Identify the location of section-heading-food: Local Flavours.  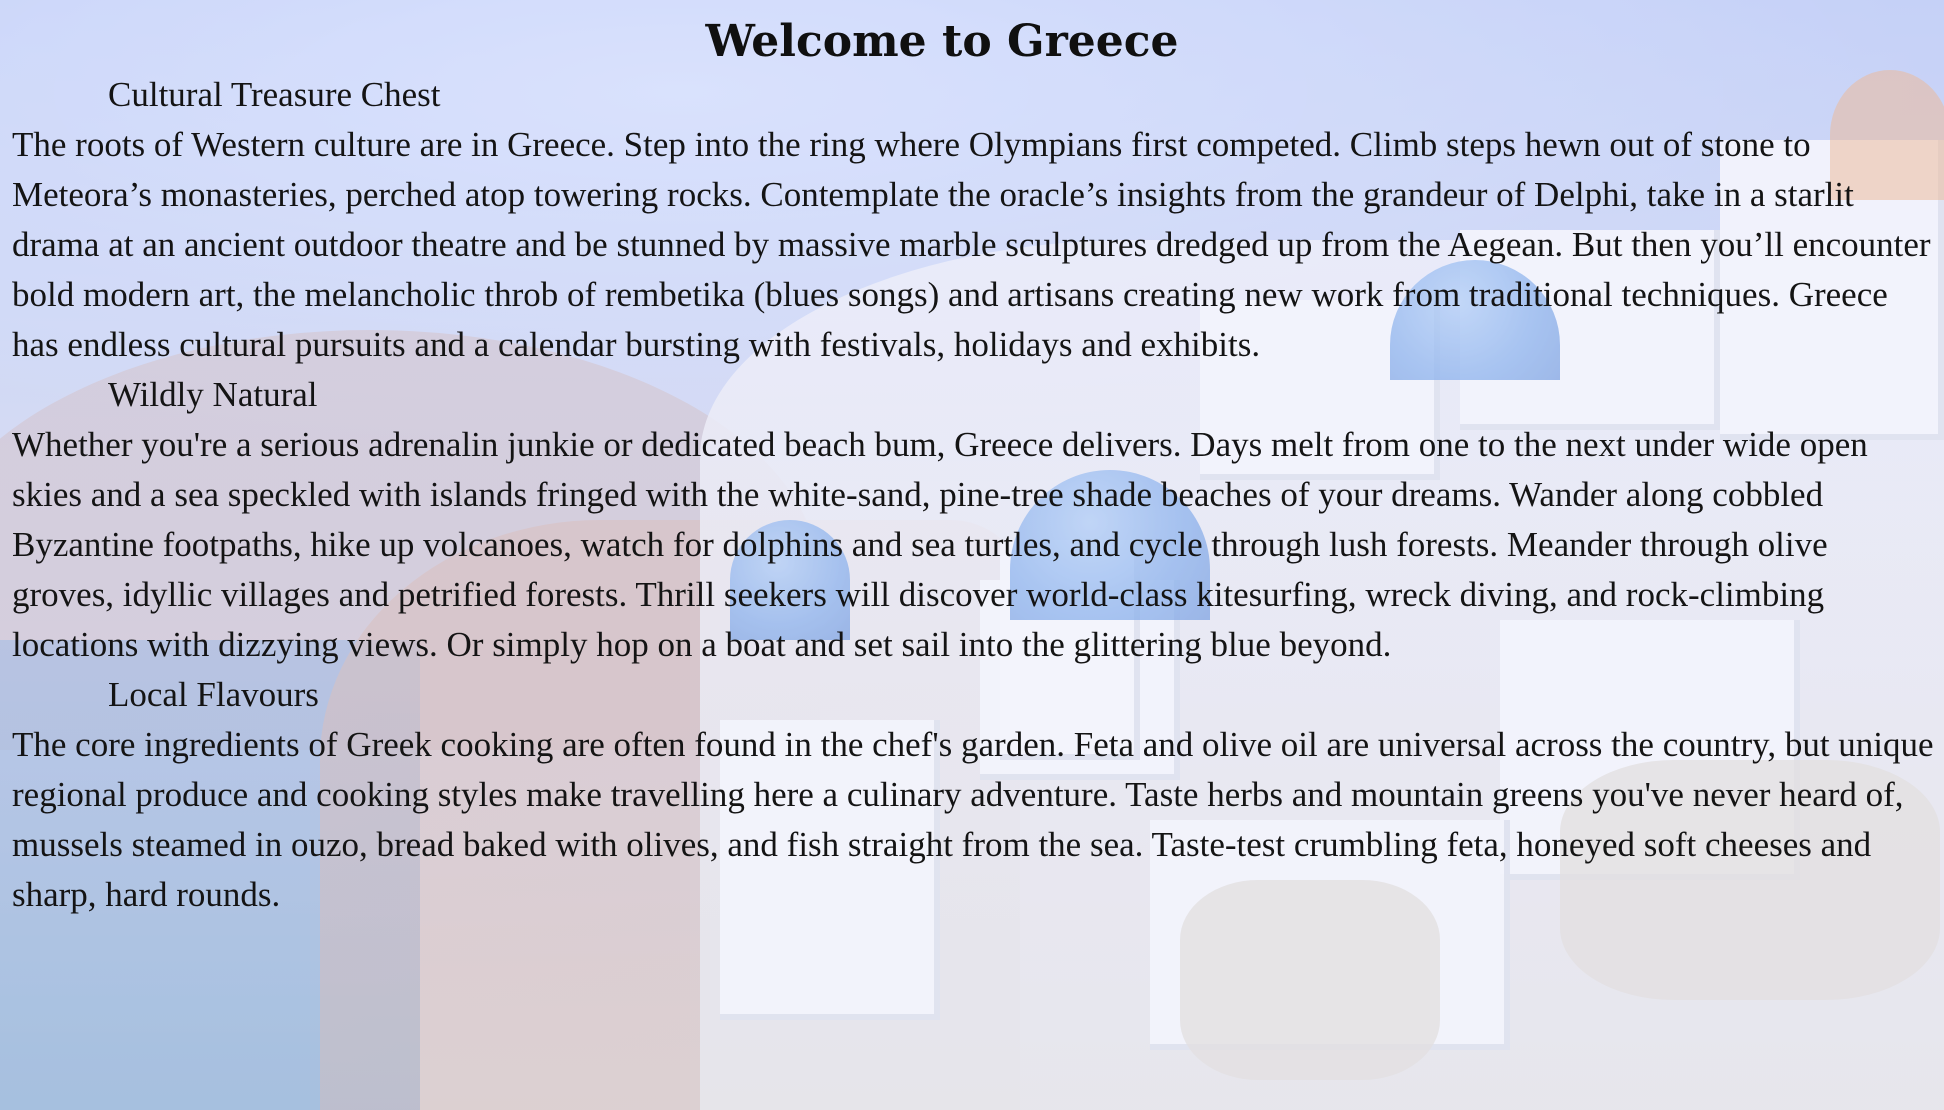
(213, 694).